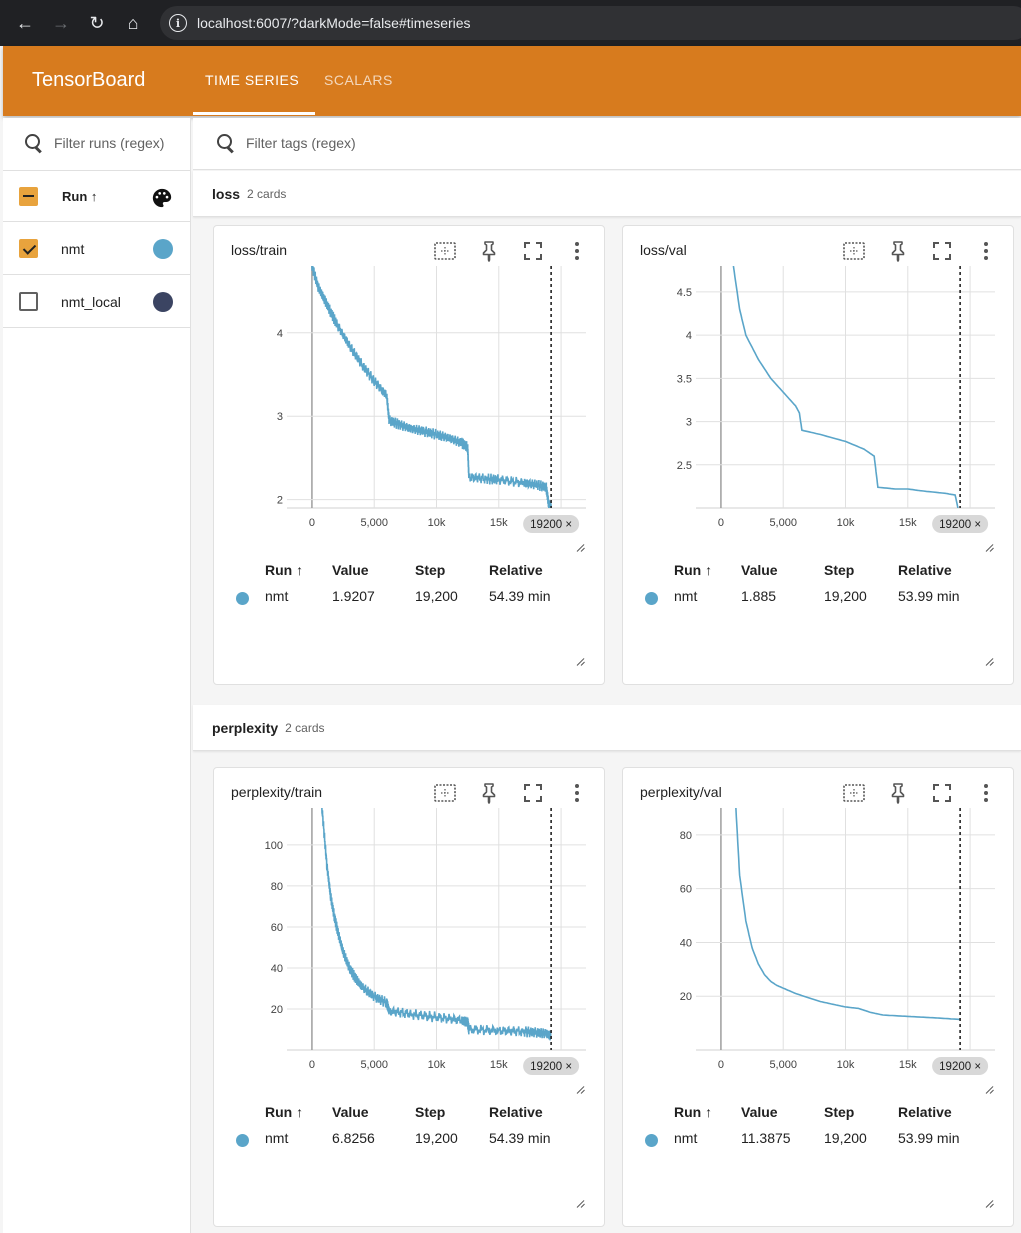  I want to click on select-all-checkbox, so click(28, 196).